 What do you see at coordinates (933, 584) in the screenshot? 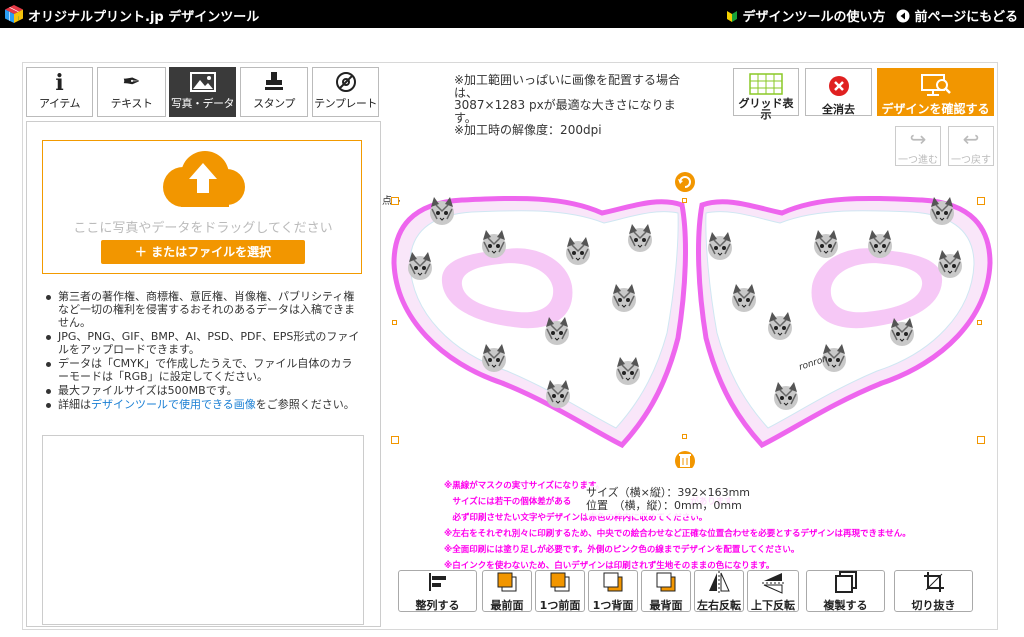
I see `crop-icon` at bounding box center [933, 584].